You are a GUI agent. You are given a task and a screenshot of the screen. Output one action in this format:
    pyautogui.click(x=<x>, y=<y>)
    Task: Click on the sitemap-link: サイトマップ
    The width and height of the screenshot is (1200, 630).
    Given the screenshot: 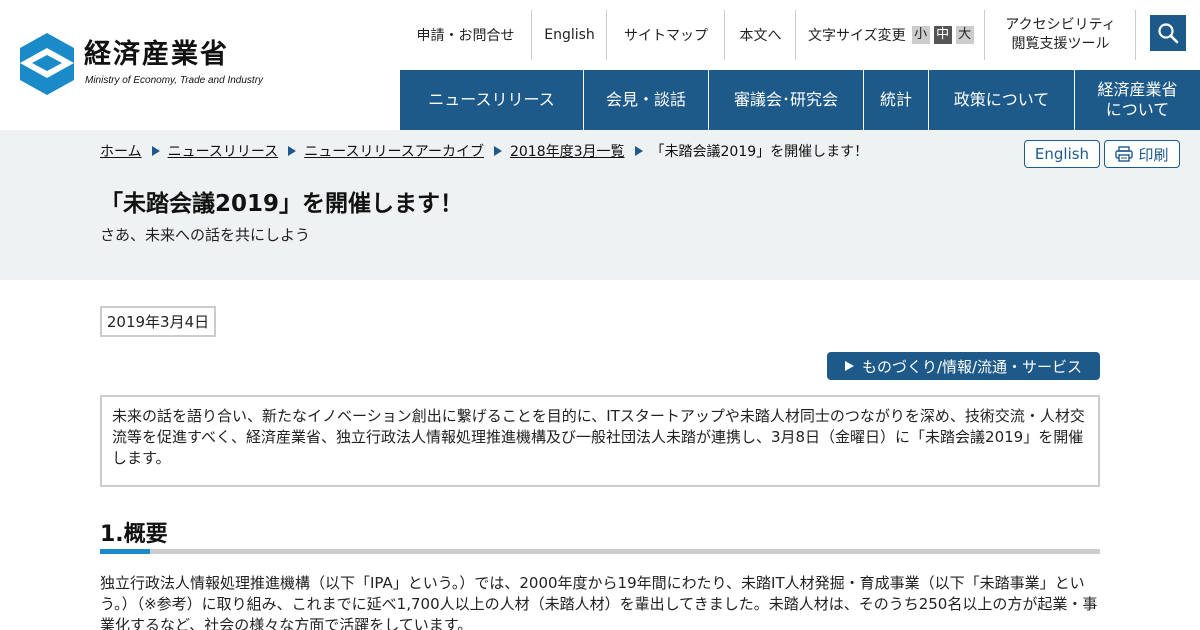 What is the action you would take?
    pyautogui.click(x=666, y=35)
    